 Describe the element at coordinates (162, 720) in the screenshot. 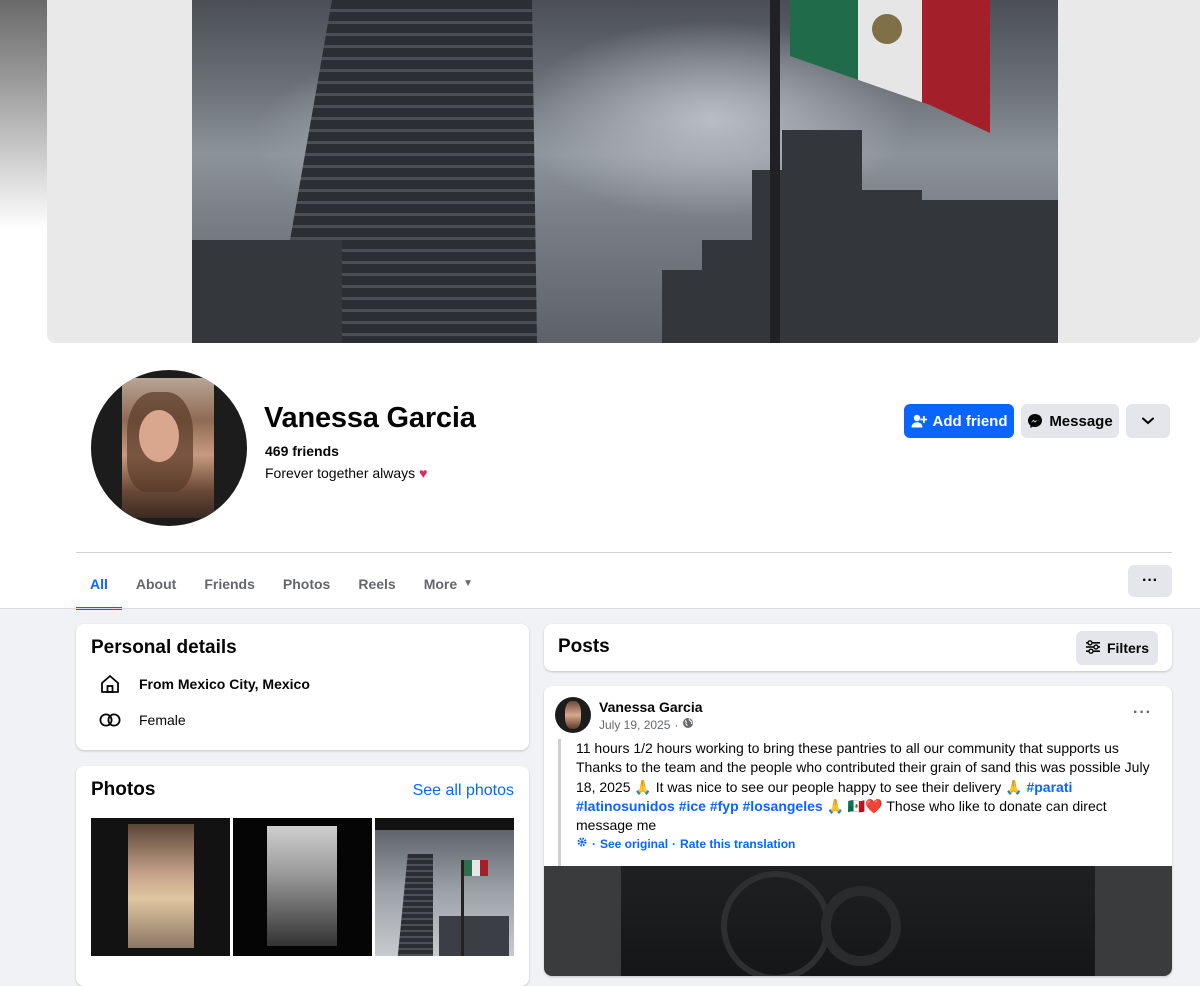

I see `gender-text: Female` at that location.